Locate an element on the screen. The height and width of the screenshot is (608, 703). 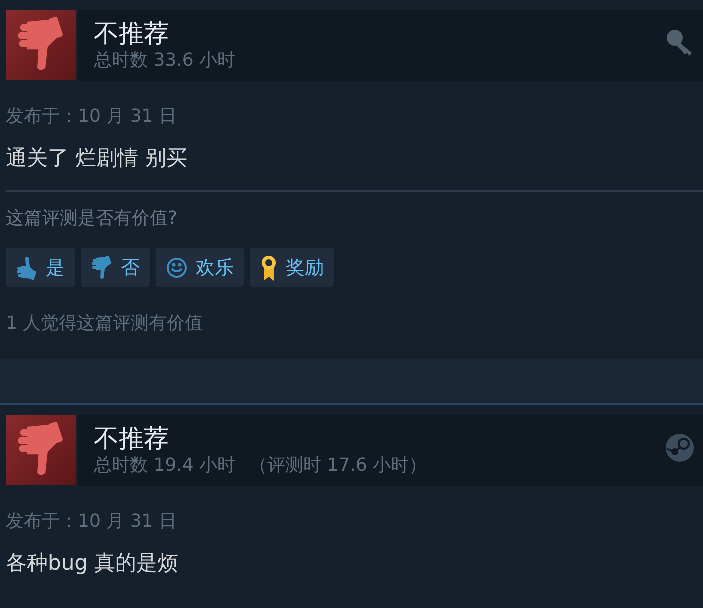
review-text: 通关了 烂剧情 别买 is located at coordinates (97, 158).